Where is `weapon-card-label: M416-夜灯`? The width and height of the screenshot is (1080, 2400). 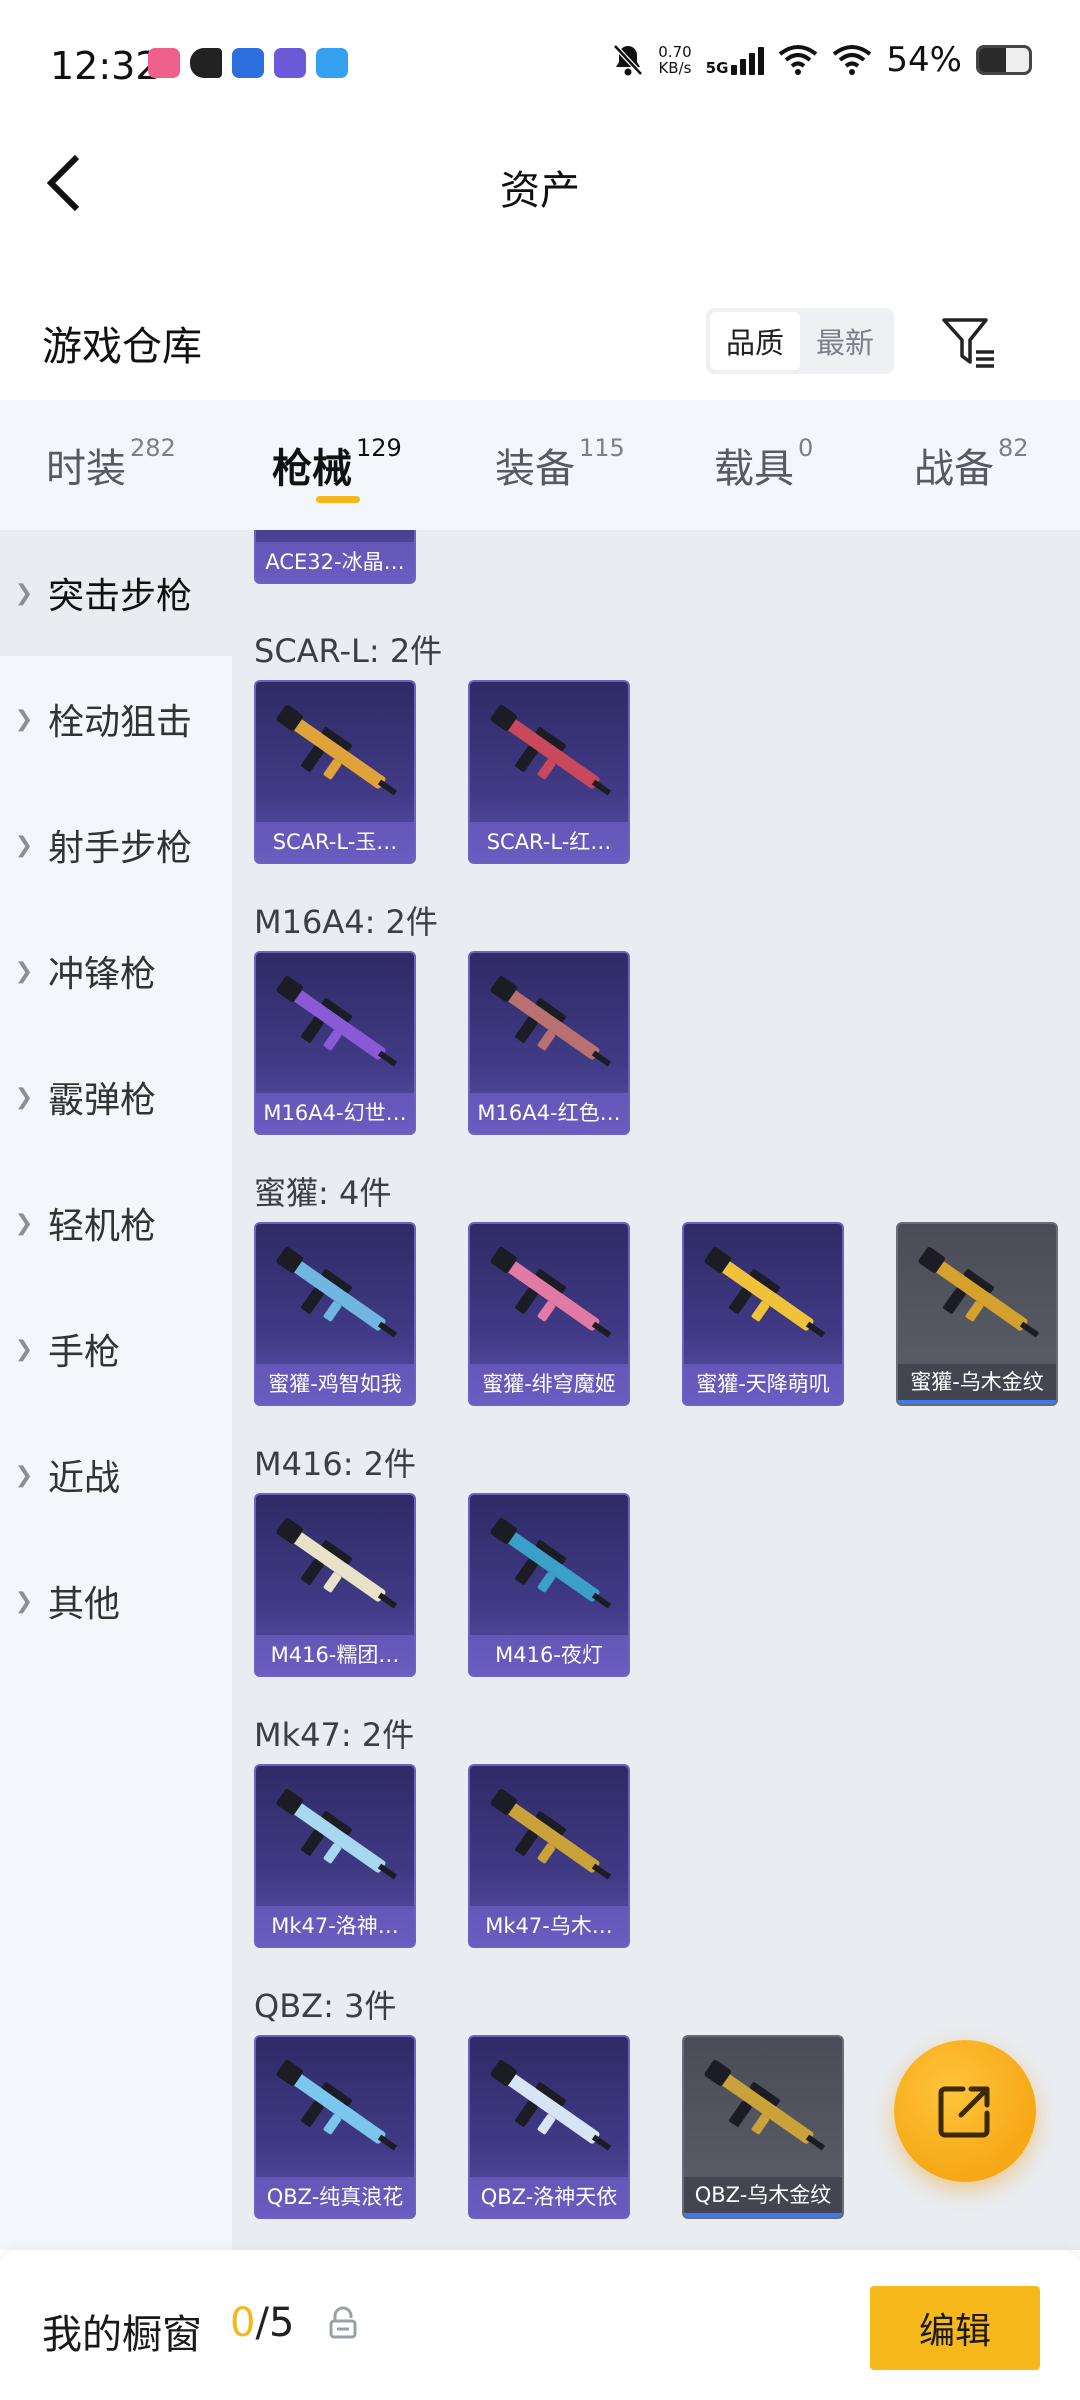 weapon-card-label: M416-夜灯 is located at coordinates (549, 1655).